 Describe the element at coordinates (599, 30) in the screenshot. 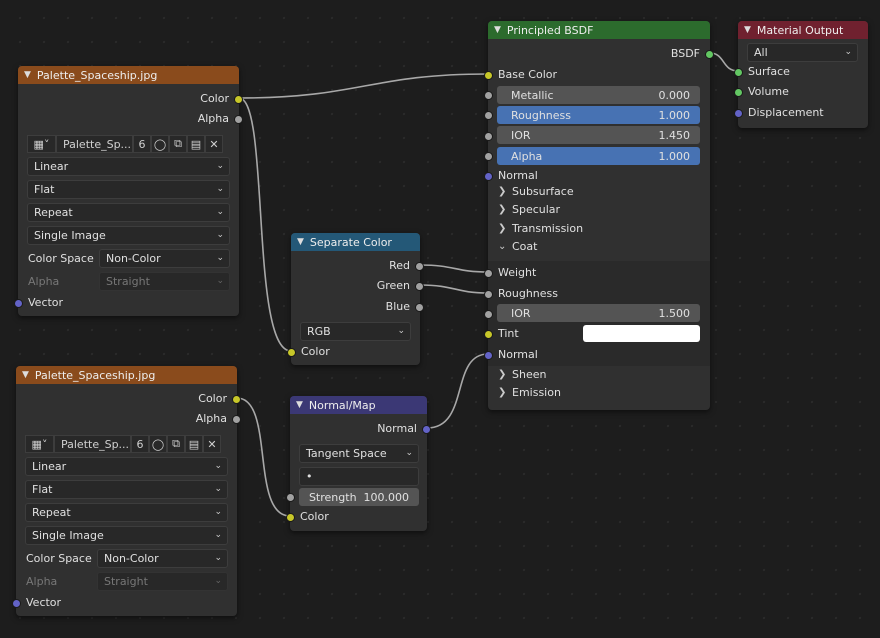

I see `node-header: ▼ Principled BSDF` at that location.